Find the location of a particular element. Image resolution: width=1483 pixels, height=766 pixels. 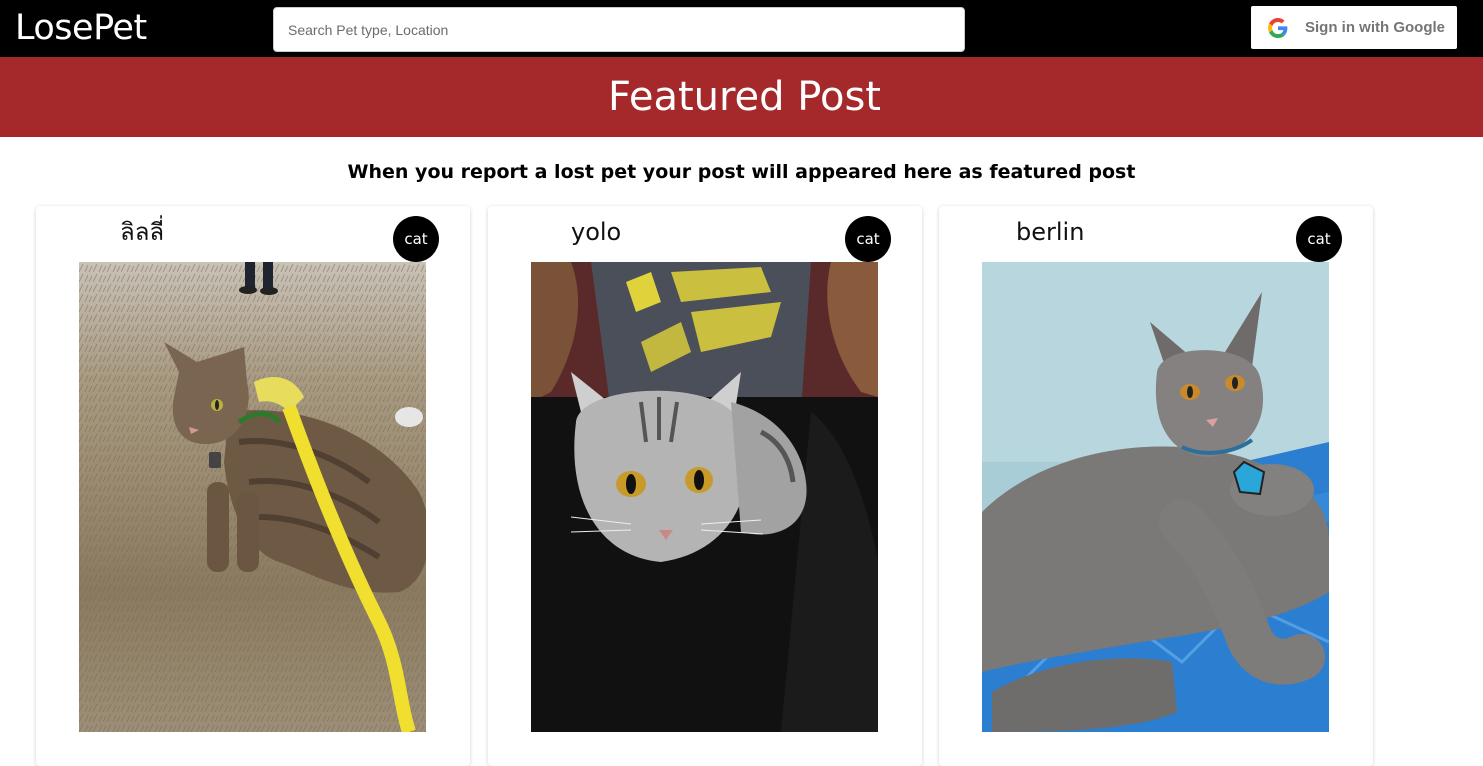

site-logo: LosePet is located at coordinates (81, 28).